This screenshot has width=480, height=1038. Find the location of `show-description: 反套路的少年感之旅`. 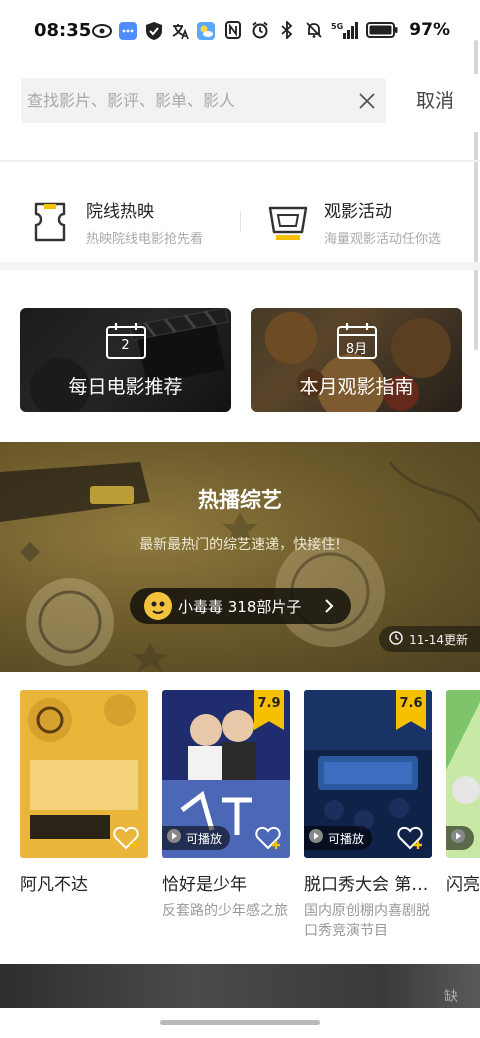

show-description: 反套路的少年感之旅 is located at coordinates (225, 911).